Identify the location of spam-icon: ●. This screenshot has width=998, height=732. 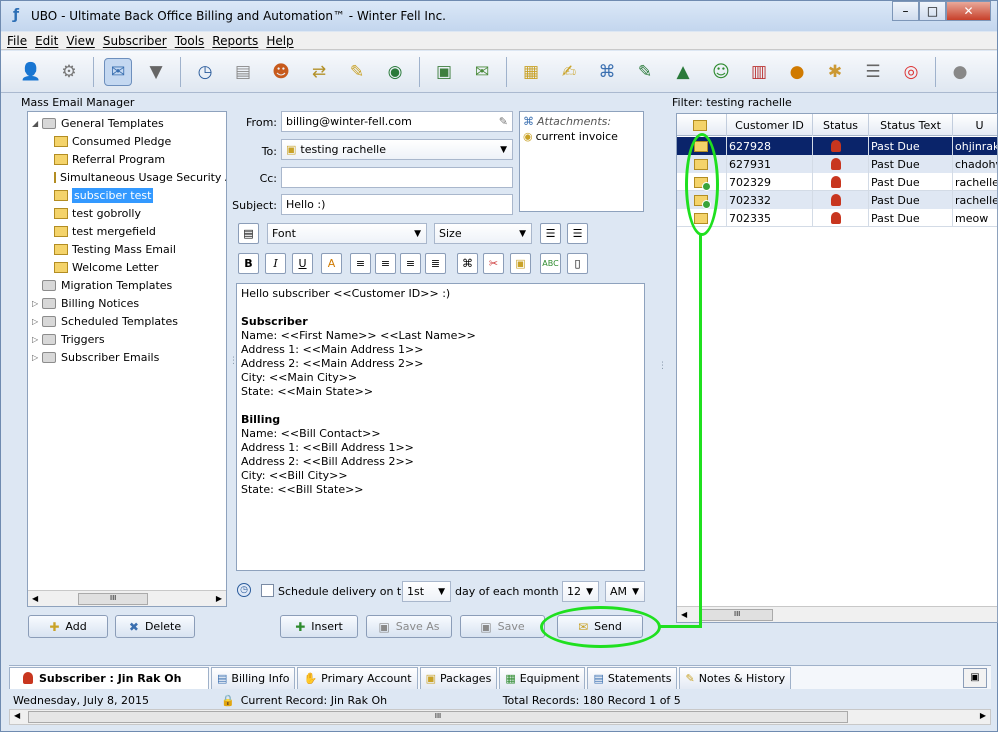
(797, 72).